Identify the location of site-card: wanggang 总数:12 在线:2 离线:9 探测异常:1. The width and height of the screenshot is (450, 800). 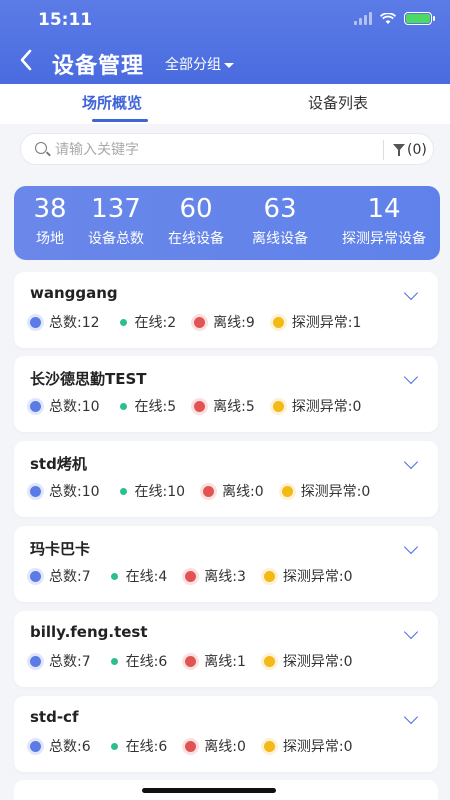
(226, 310).